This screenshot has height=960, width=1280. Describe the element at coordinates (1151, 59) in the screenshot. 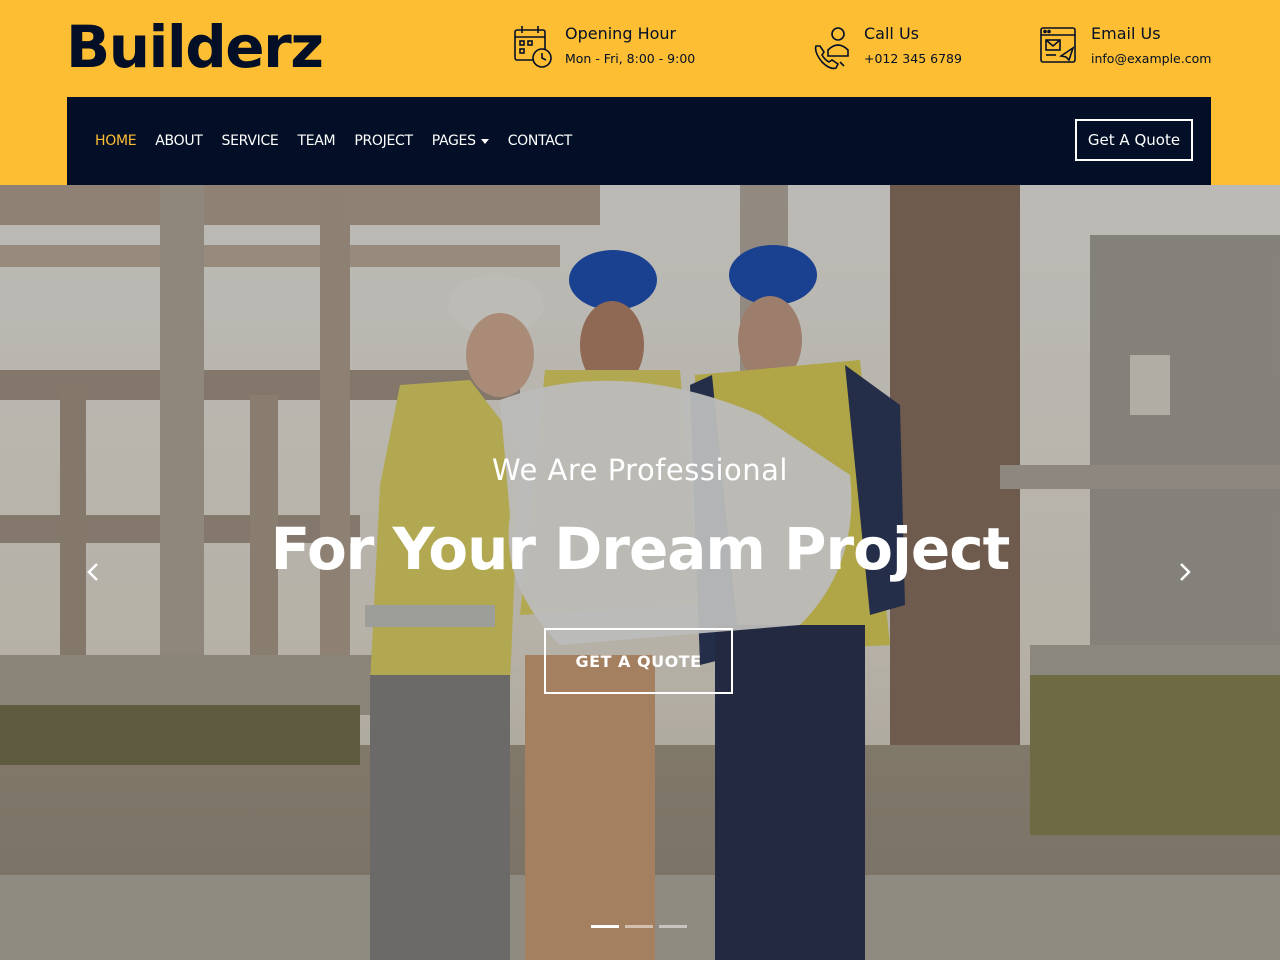

I see `email-us-value: info@example.com` at that location.